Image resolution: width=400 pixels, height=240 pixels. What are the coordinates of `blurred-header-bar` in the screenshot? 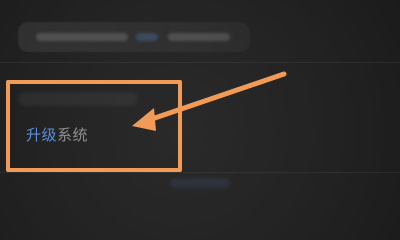 It's located at (134, 37).